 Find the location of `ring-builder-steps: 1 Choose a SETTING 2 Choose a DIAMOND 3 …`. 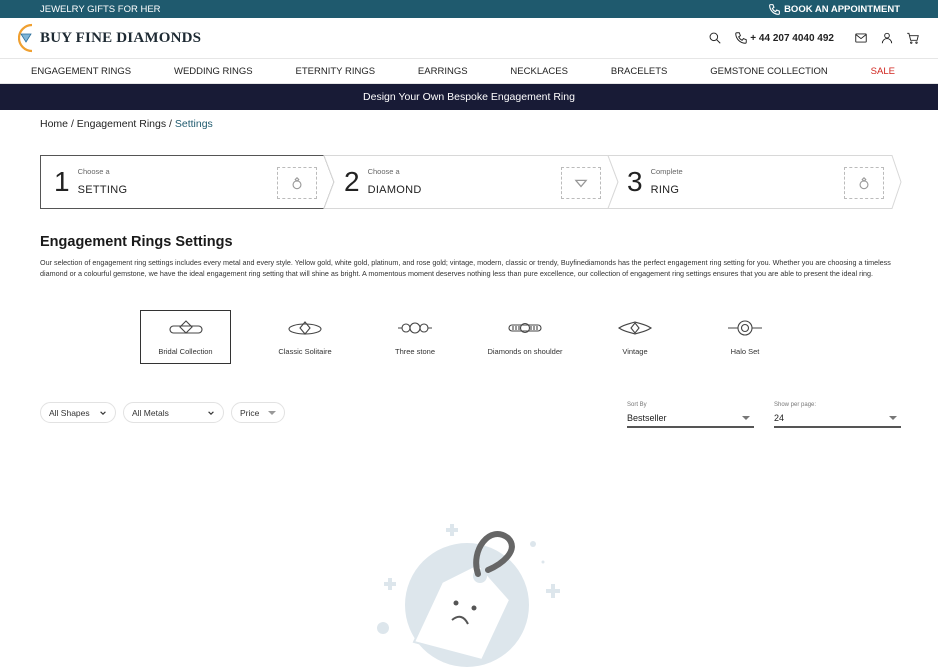

ring-builder-steps: 1 Choose a SETTING 2 Choose a DIAMOND 3 … is located at coordinates (471, 182).